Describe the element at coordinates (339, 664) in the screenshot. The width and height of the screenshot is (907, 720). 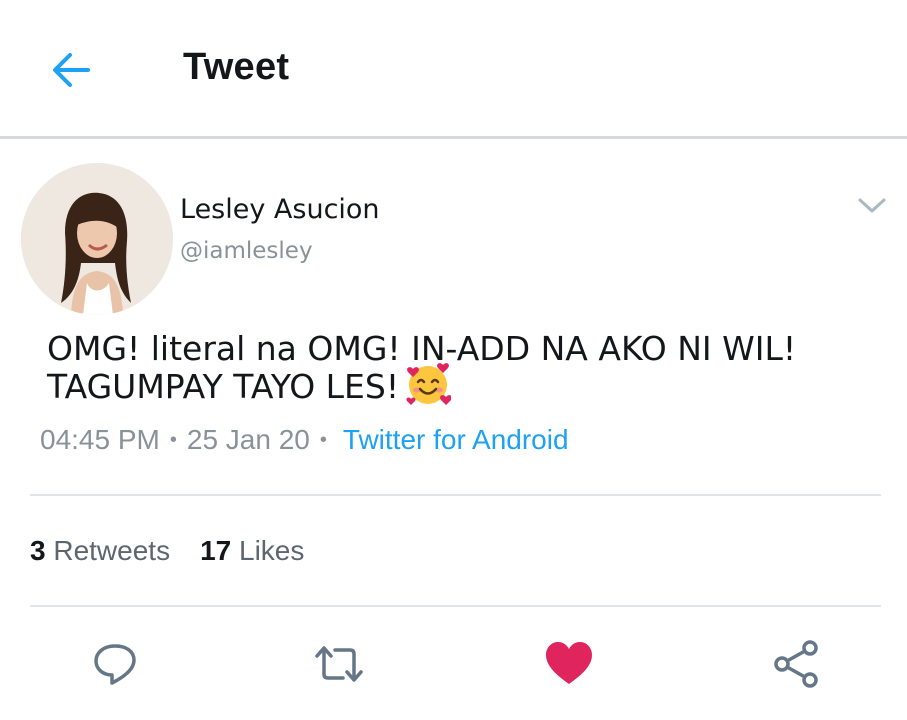
I see `retweet-icon` at that location.